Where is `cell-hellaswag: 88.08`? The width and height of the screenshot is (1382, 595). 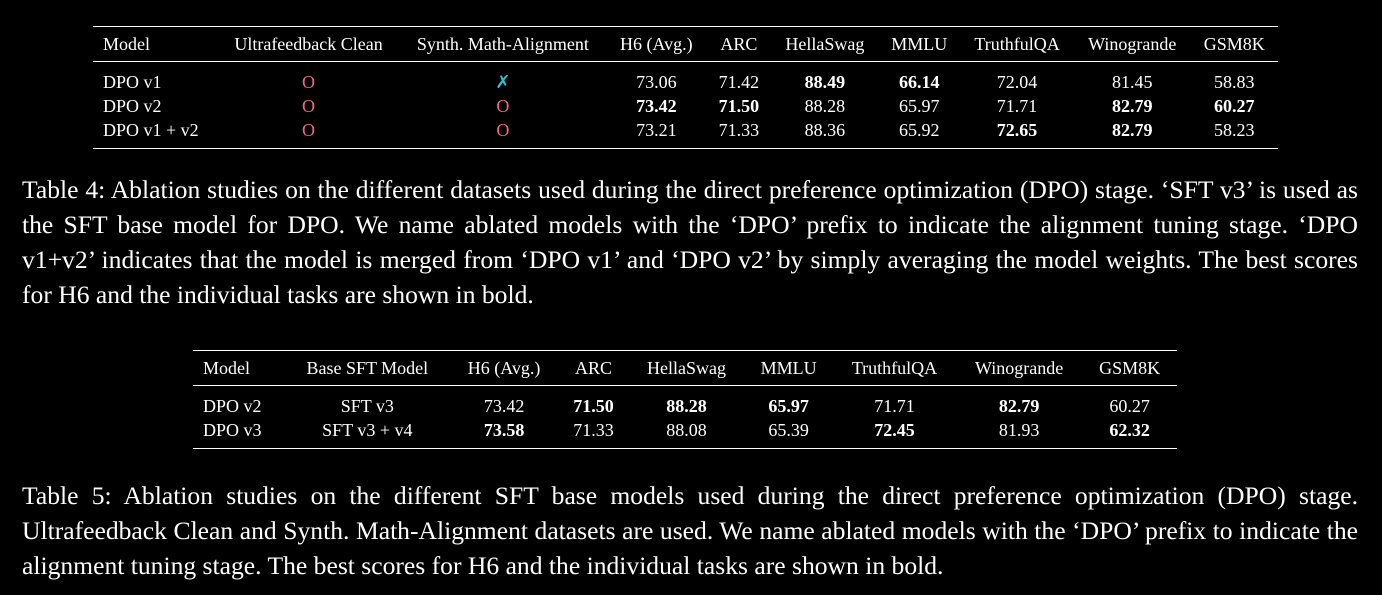
cell-hellaswag: 88.08 is located at coordinates (686, 433).